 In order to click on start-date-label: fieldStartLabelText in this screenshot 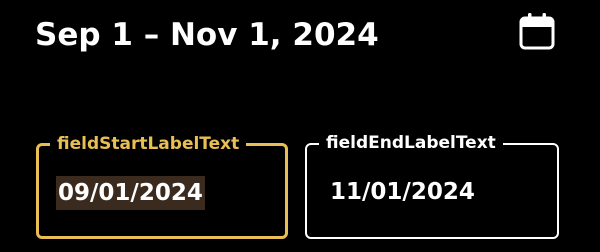, I will do `click(148, 144)`.